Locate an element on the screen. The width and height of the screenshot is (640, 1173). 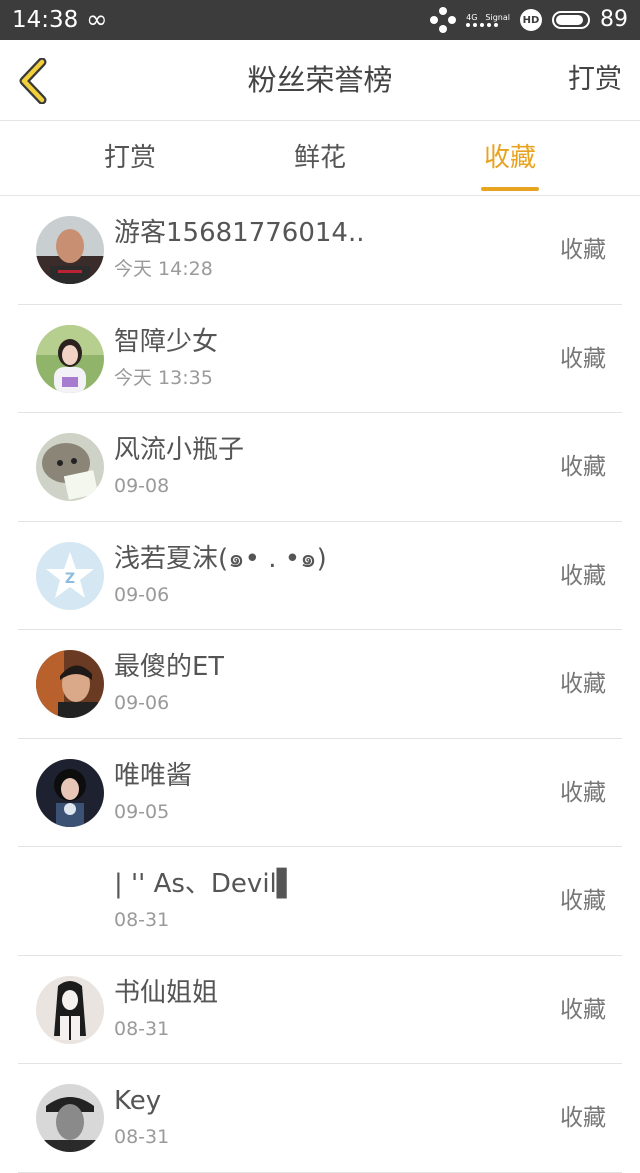
list-item: Z 浅若夏沫(๑• . •๑) 09-06 收藏 is located at coordinates (320, 576).